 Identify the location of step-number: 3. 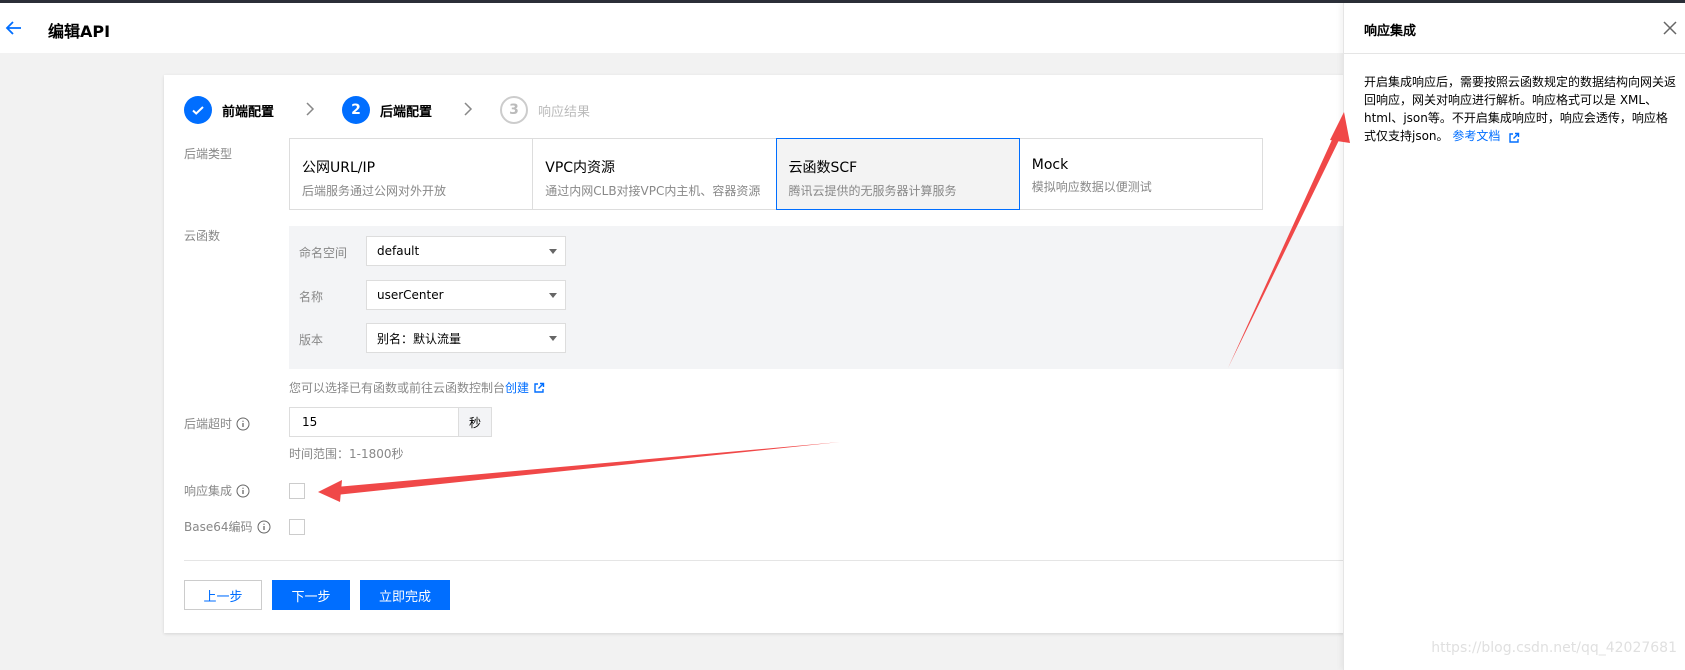
(514, 110).